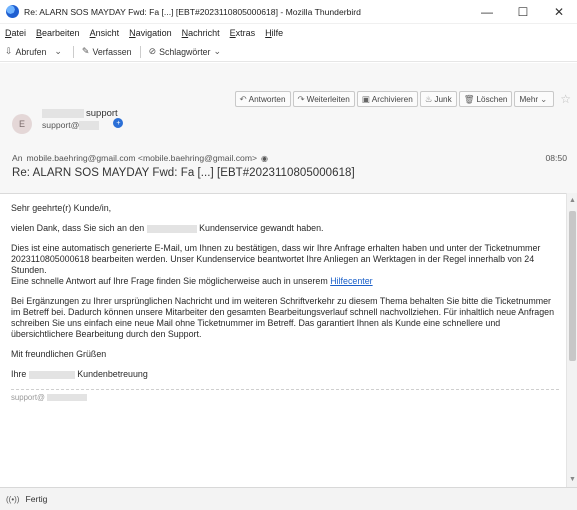 This screenshot has width=577, height=510. I want to click on window-controls: — ☐ ✕, so click(523, 12).